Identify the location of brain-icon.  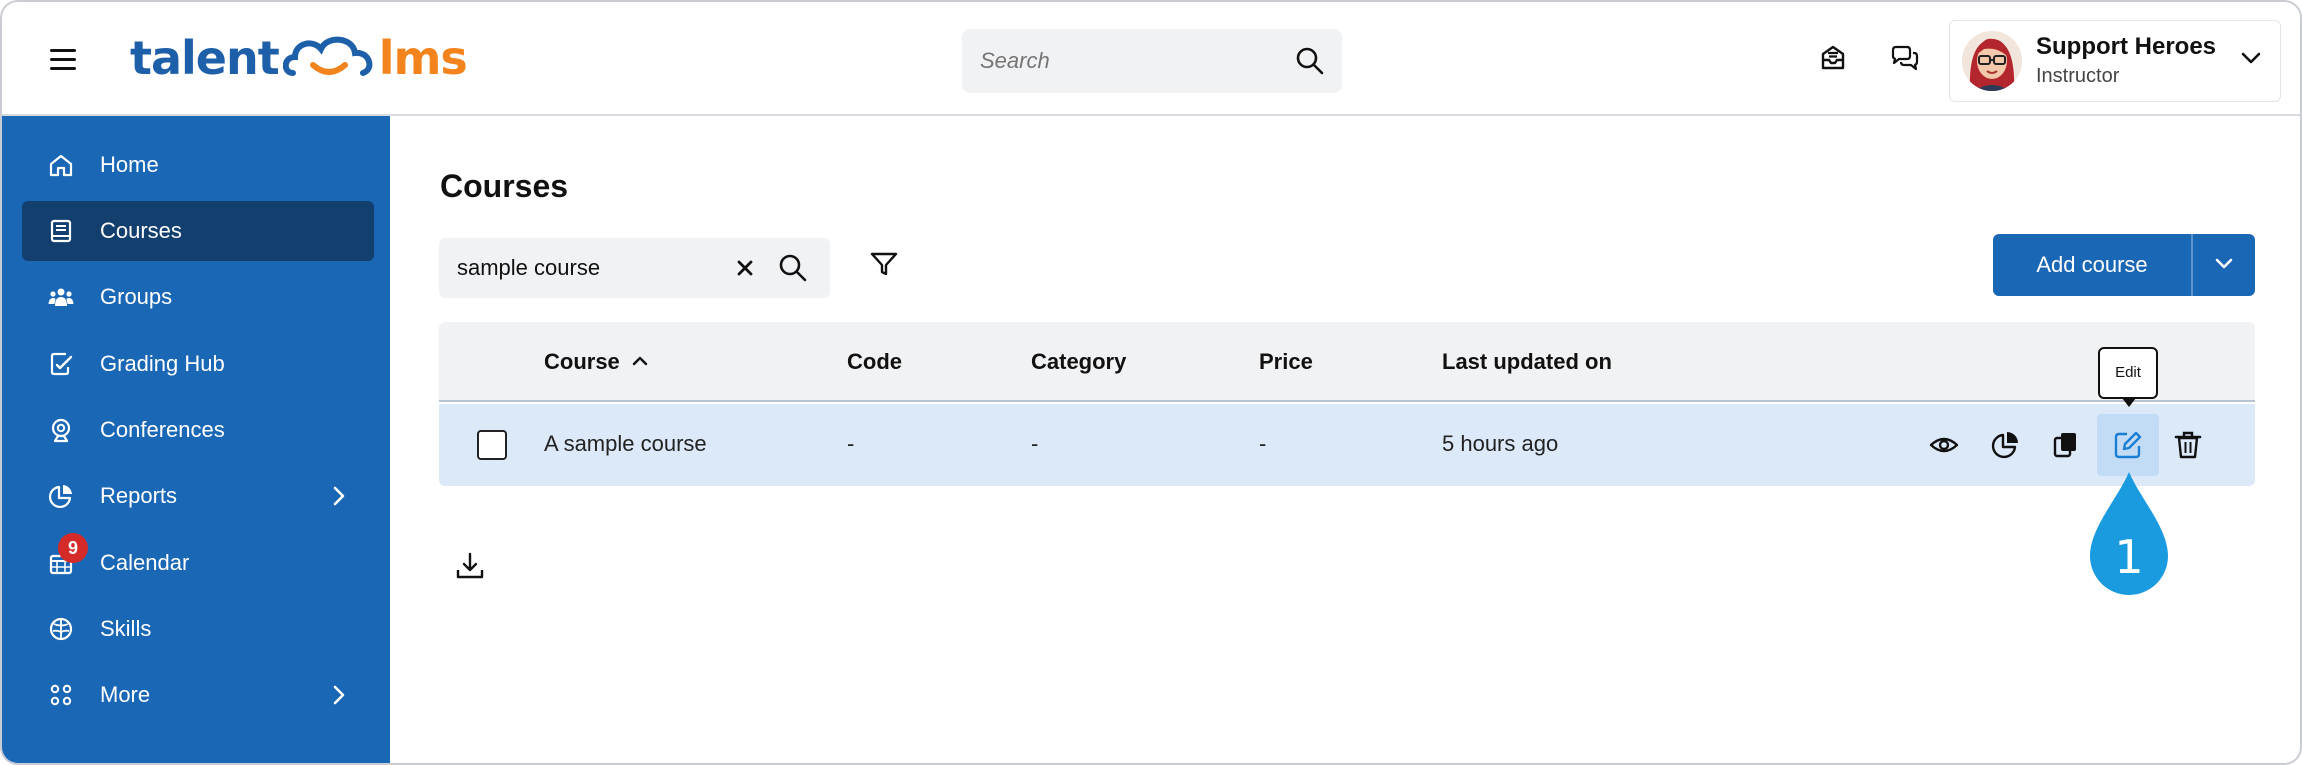
(61, 629).